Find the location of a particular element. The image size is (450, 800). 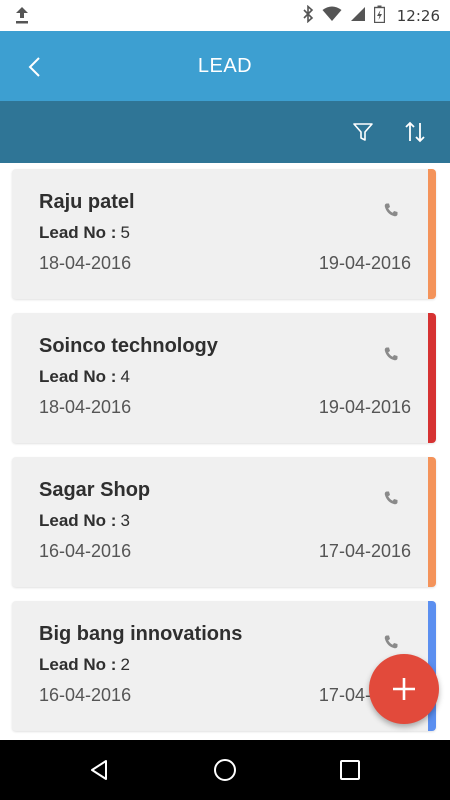

lead-number-value: 3 is located at coordinates (125, 520).